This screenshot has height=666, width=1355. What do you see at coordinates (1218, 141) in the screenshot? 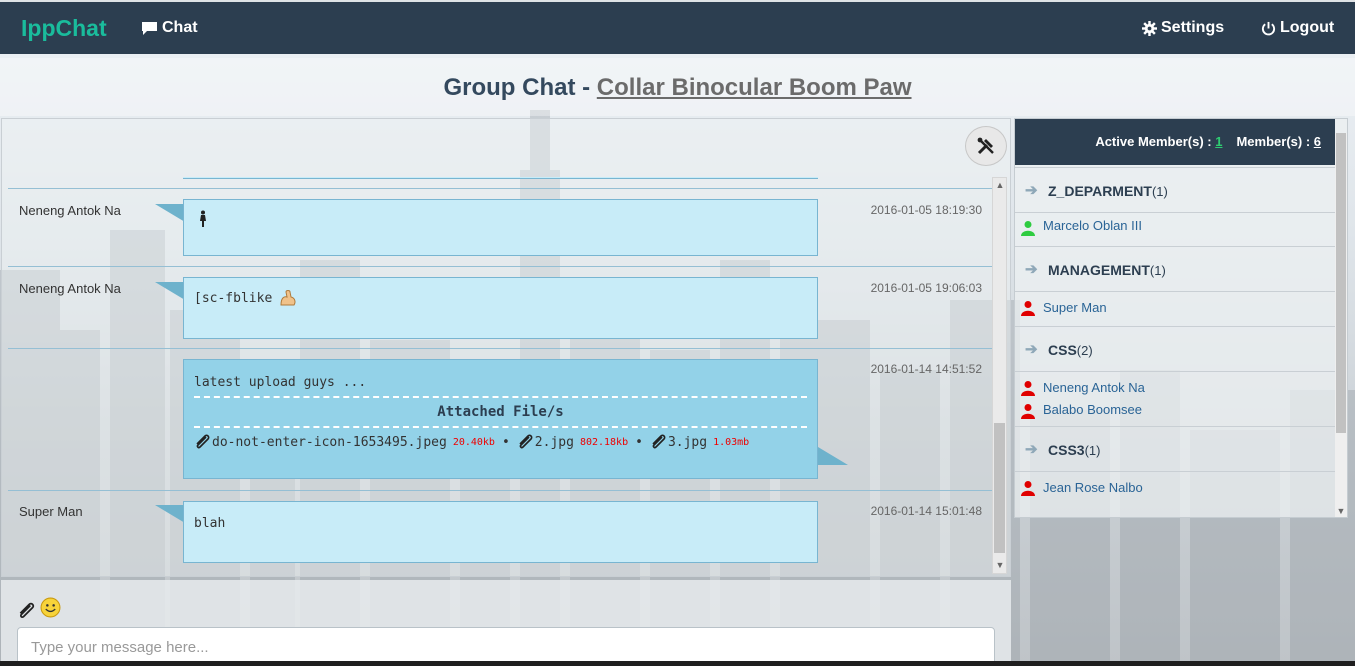
I see `active-members-count: 1` at bounding box center [1218, 141].